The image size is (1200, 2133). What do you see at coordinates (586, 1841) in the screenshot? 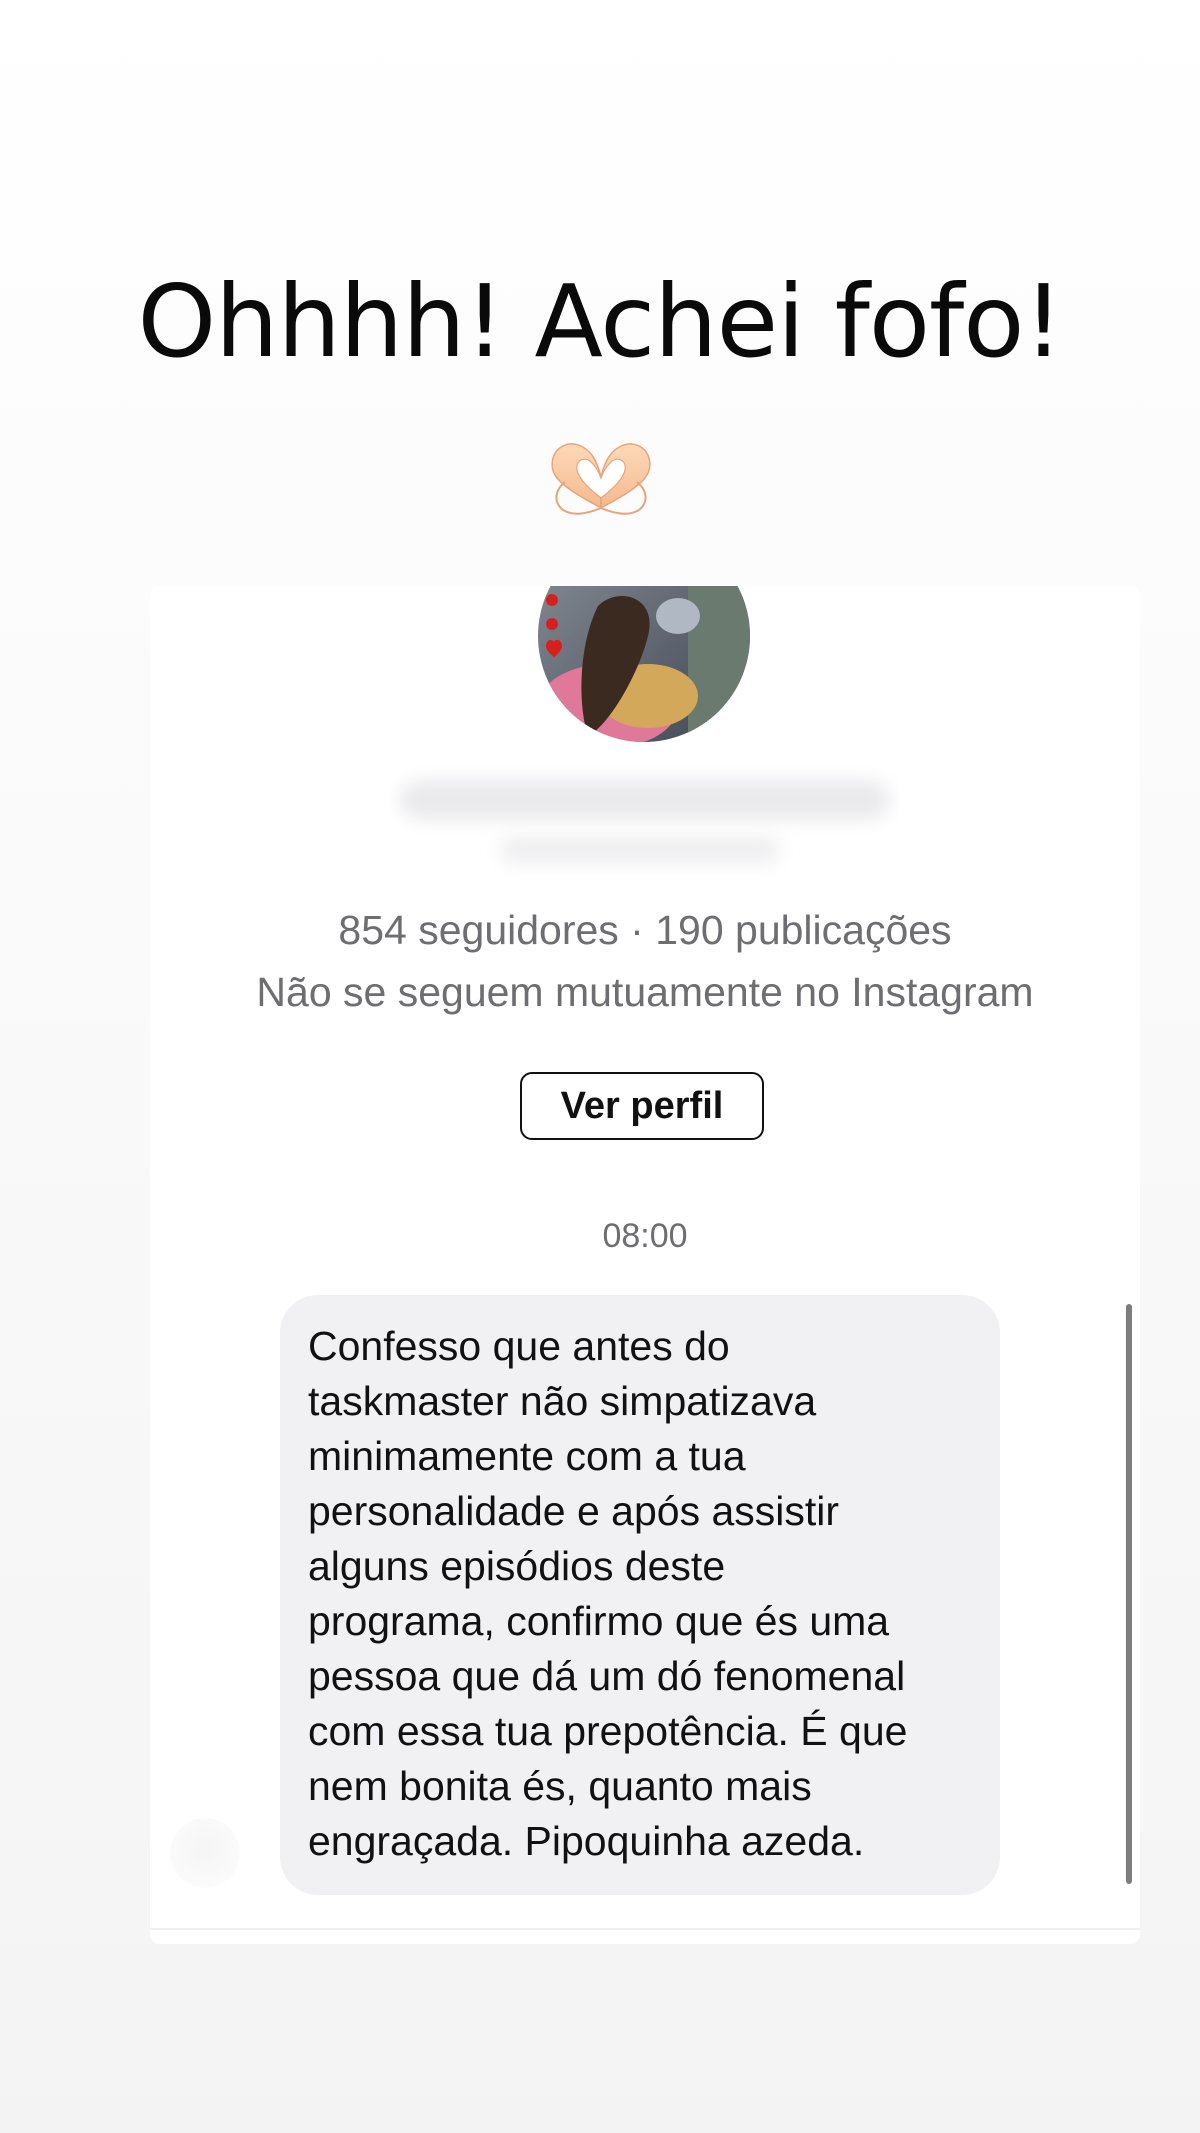
I see `message-line: engraçada. Pipoquinha azeda.` at bounding box center [586, 1841].